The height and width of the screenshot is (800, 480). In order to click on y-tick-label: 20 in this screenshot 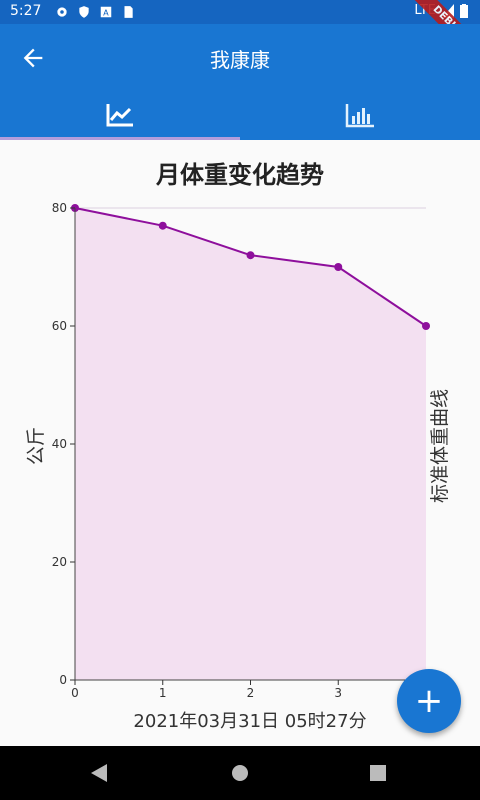, I will do `click(59, 562)`.